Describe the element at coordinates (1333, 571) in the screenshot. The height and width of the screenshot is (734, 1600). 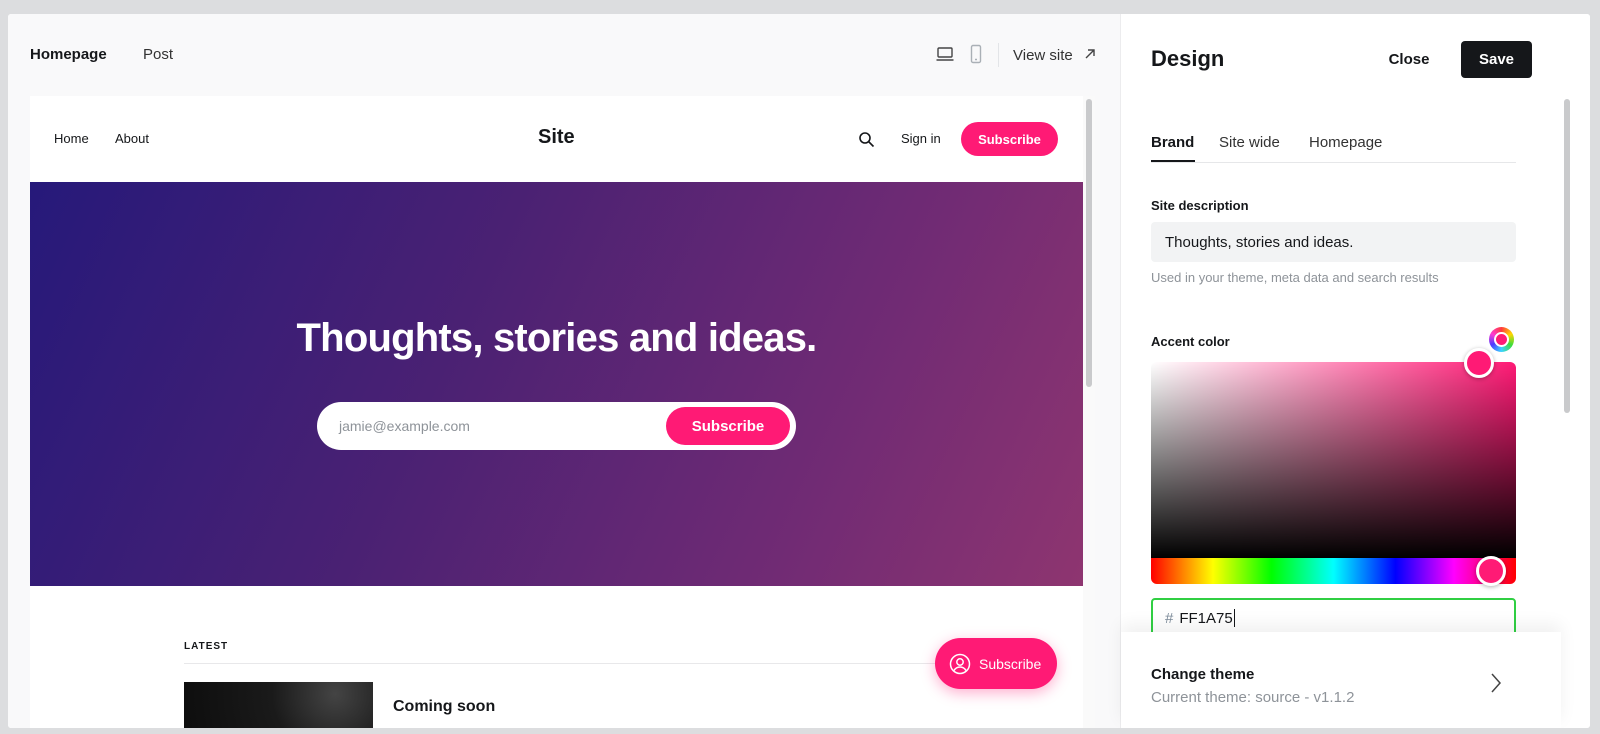
I see `hue-slider` at that location.